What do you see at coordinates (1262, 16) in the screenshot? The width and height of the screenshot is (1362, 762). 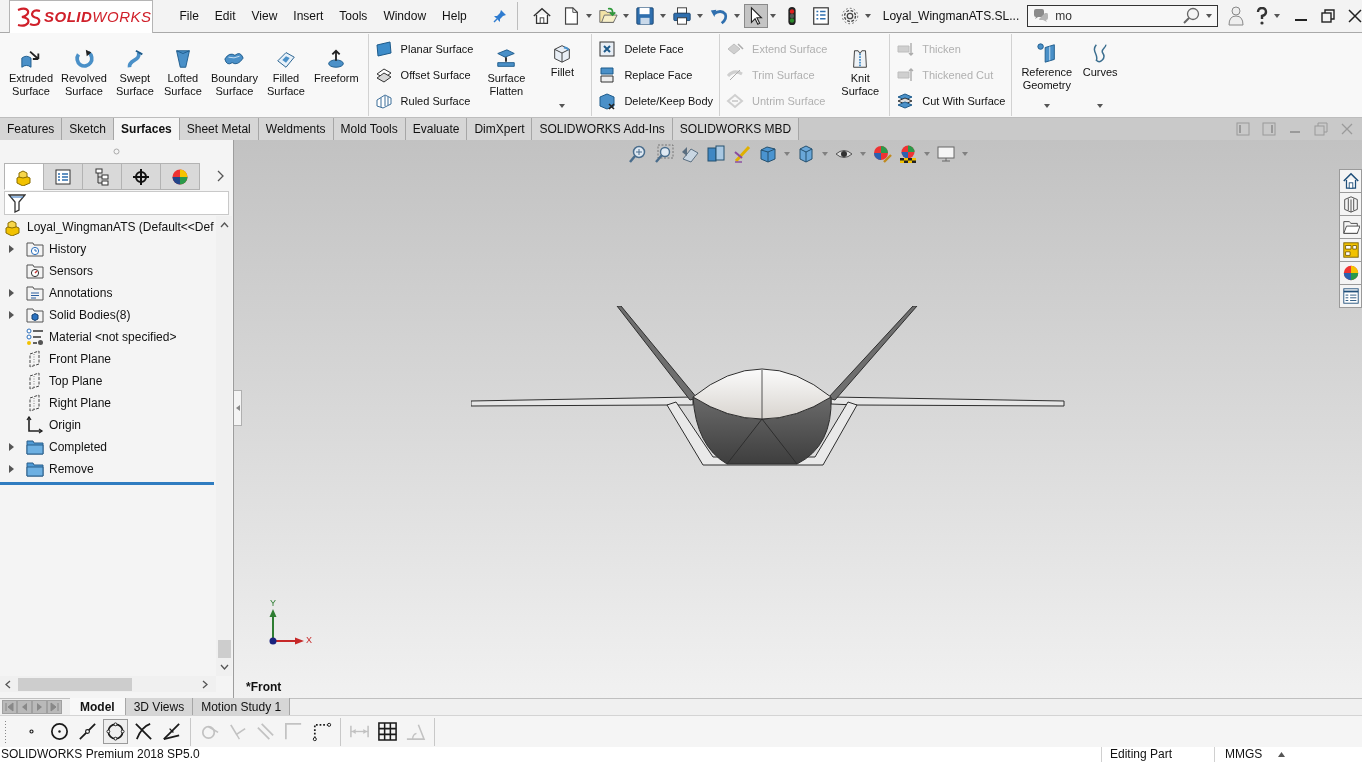 I see `help-icon` at bounding box center [1262, 16].